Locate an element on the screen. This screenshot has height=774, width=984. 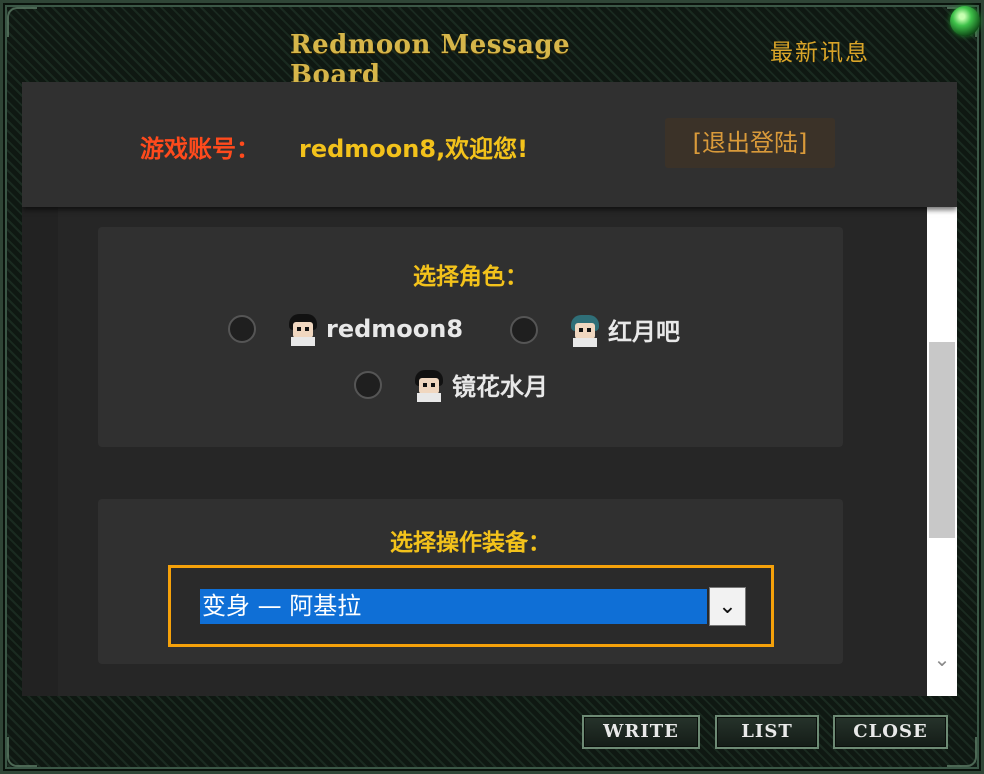
role-section-title: 选择角色： is located at coordinates (470, 277).